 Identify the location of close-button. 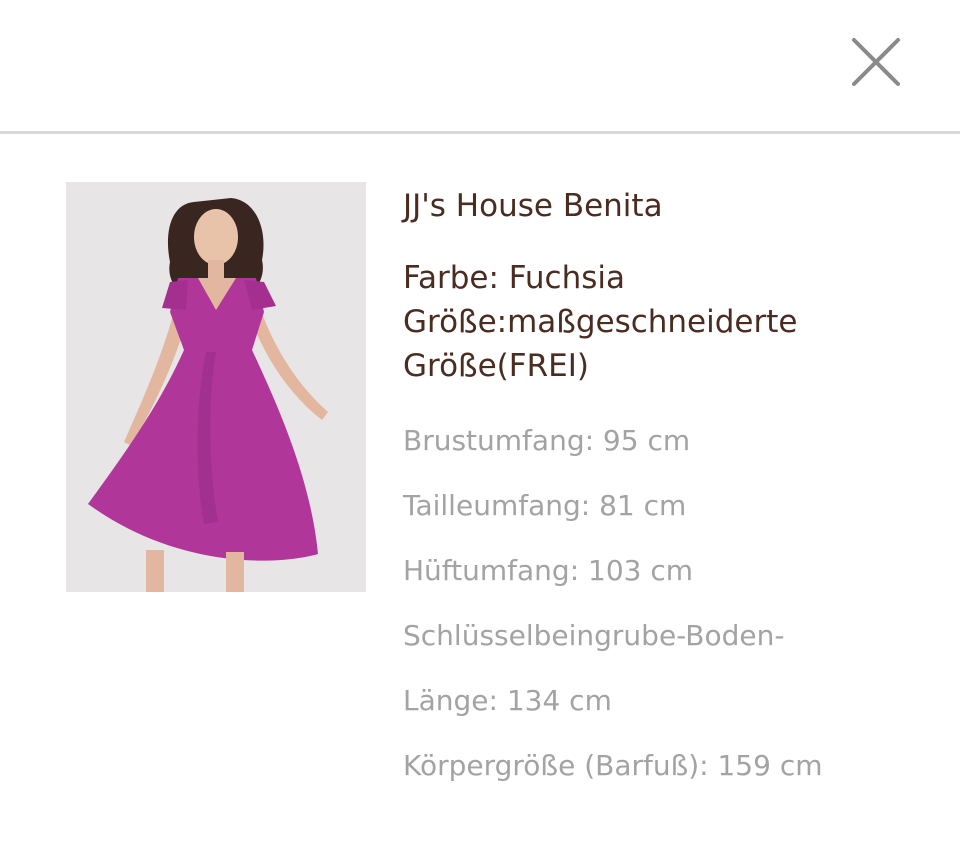
(876, 62).